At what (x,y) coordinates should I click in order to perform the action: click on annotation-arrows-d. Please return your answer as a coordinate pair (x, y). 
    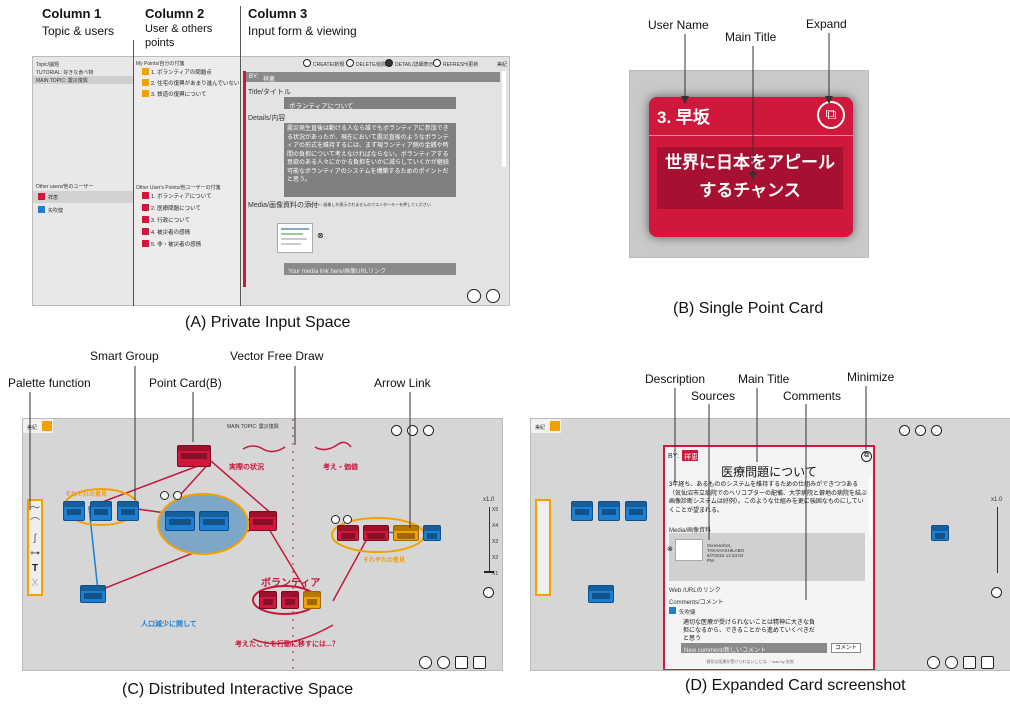
    Looking at the image, I should click on (770, 493).